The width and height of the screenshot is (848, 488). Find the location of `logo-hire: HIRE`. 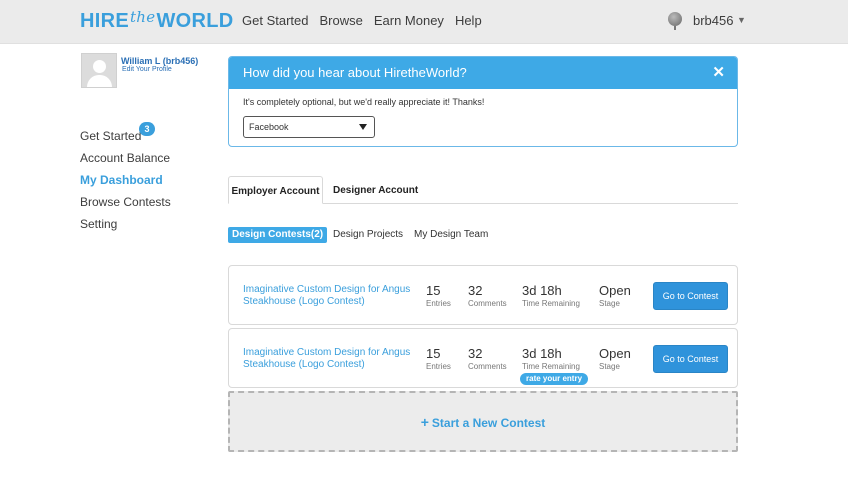

logo-hire: HIRE is located at coordinates (104, 21).